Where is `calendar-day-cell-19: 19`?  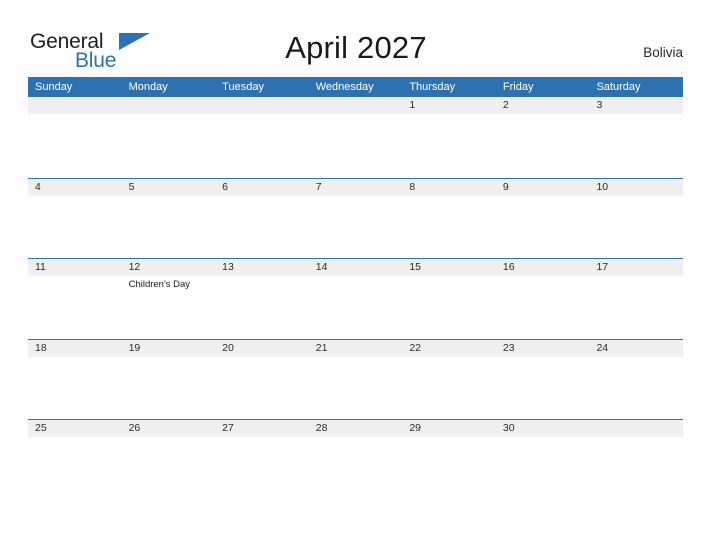
calendar-day-cell-19: 19 is located at coordinates (168, 379).